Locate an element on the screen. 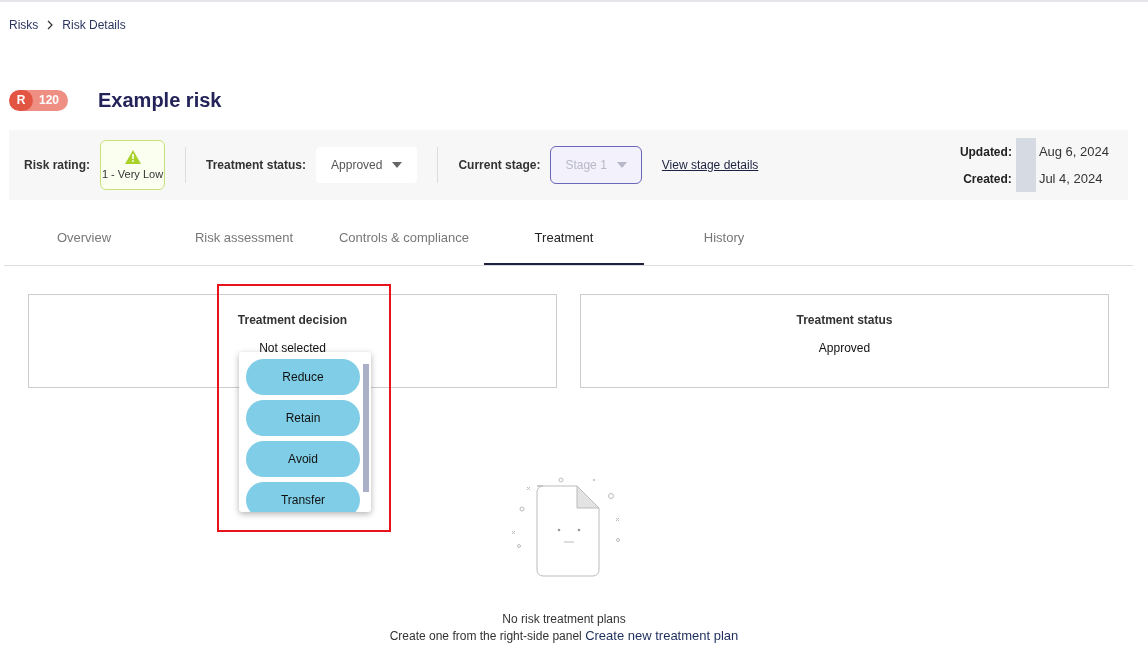 This screenshot has width=1148, height=652. card-title: Treatment status is located at coordinates (844, 320).